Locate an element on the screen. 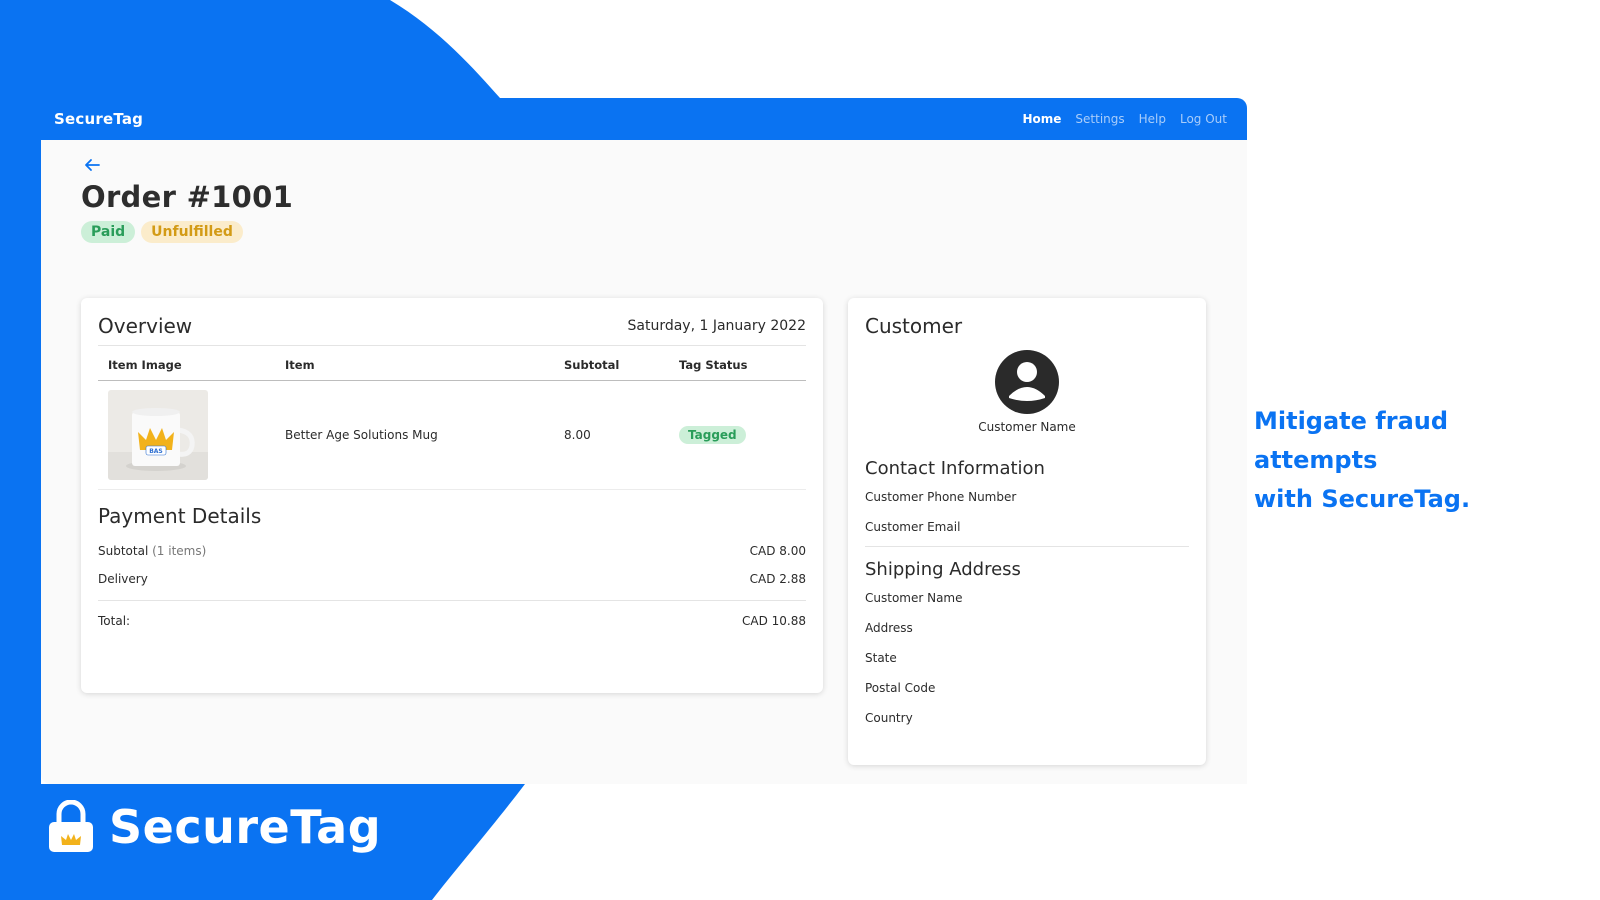 The height and width of the screenshot is (900, 1600). top-navbar: SecureTag Home Settings Help Log Out is located at coordinates (644, 119).